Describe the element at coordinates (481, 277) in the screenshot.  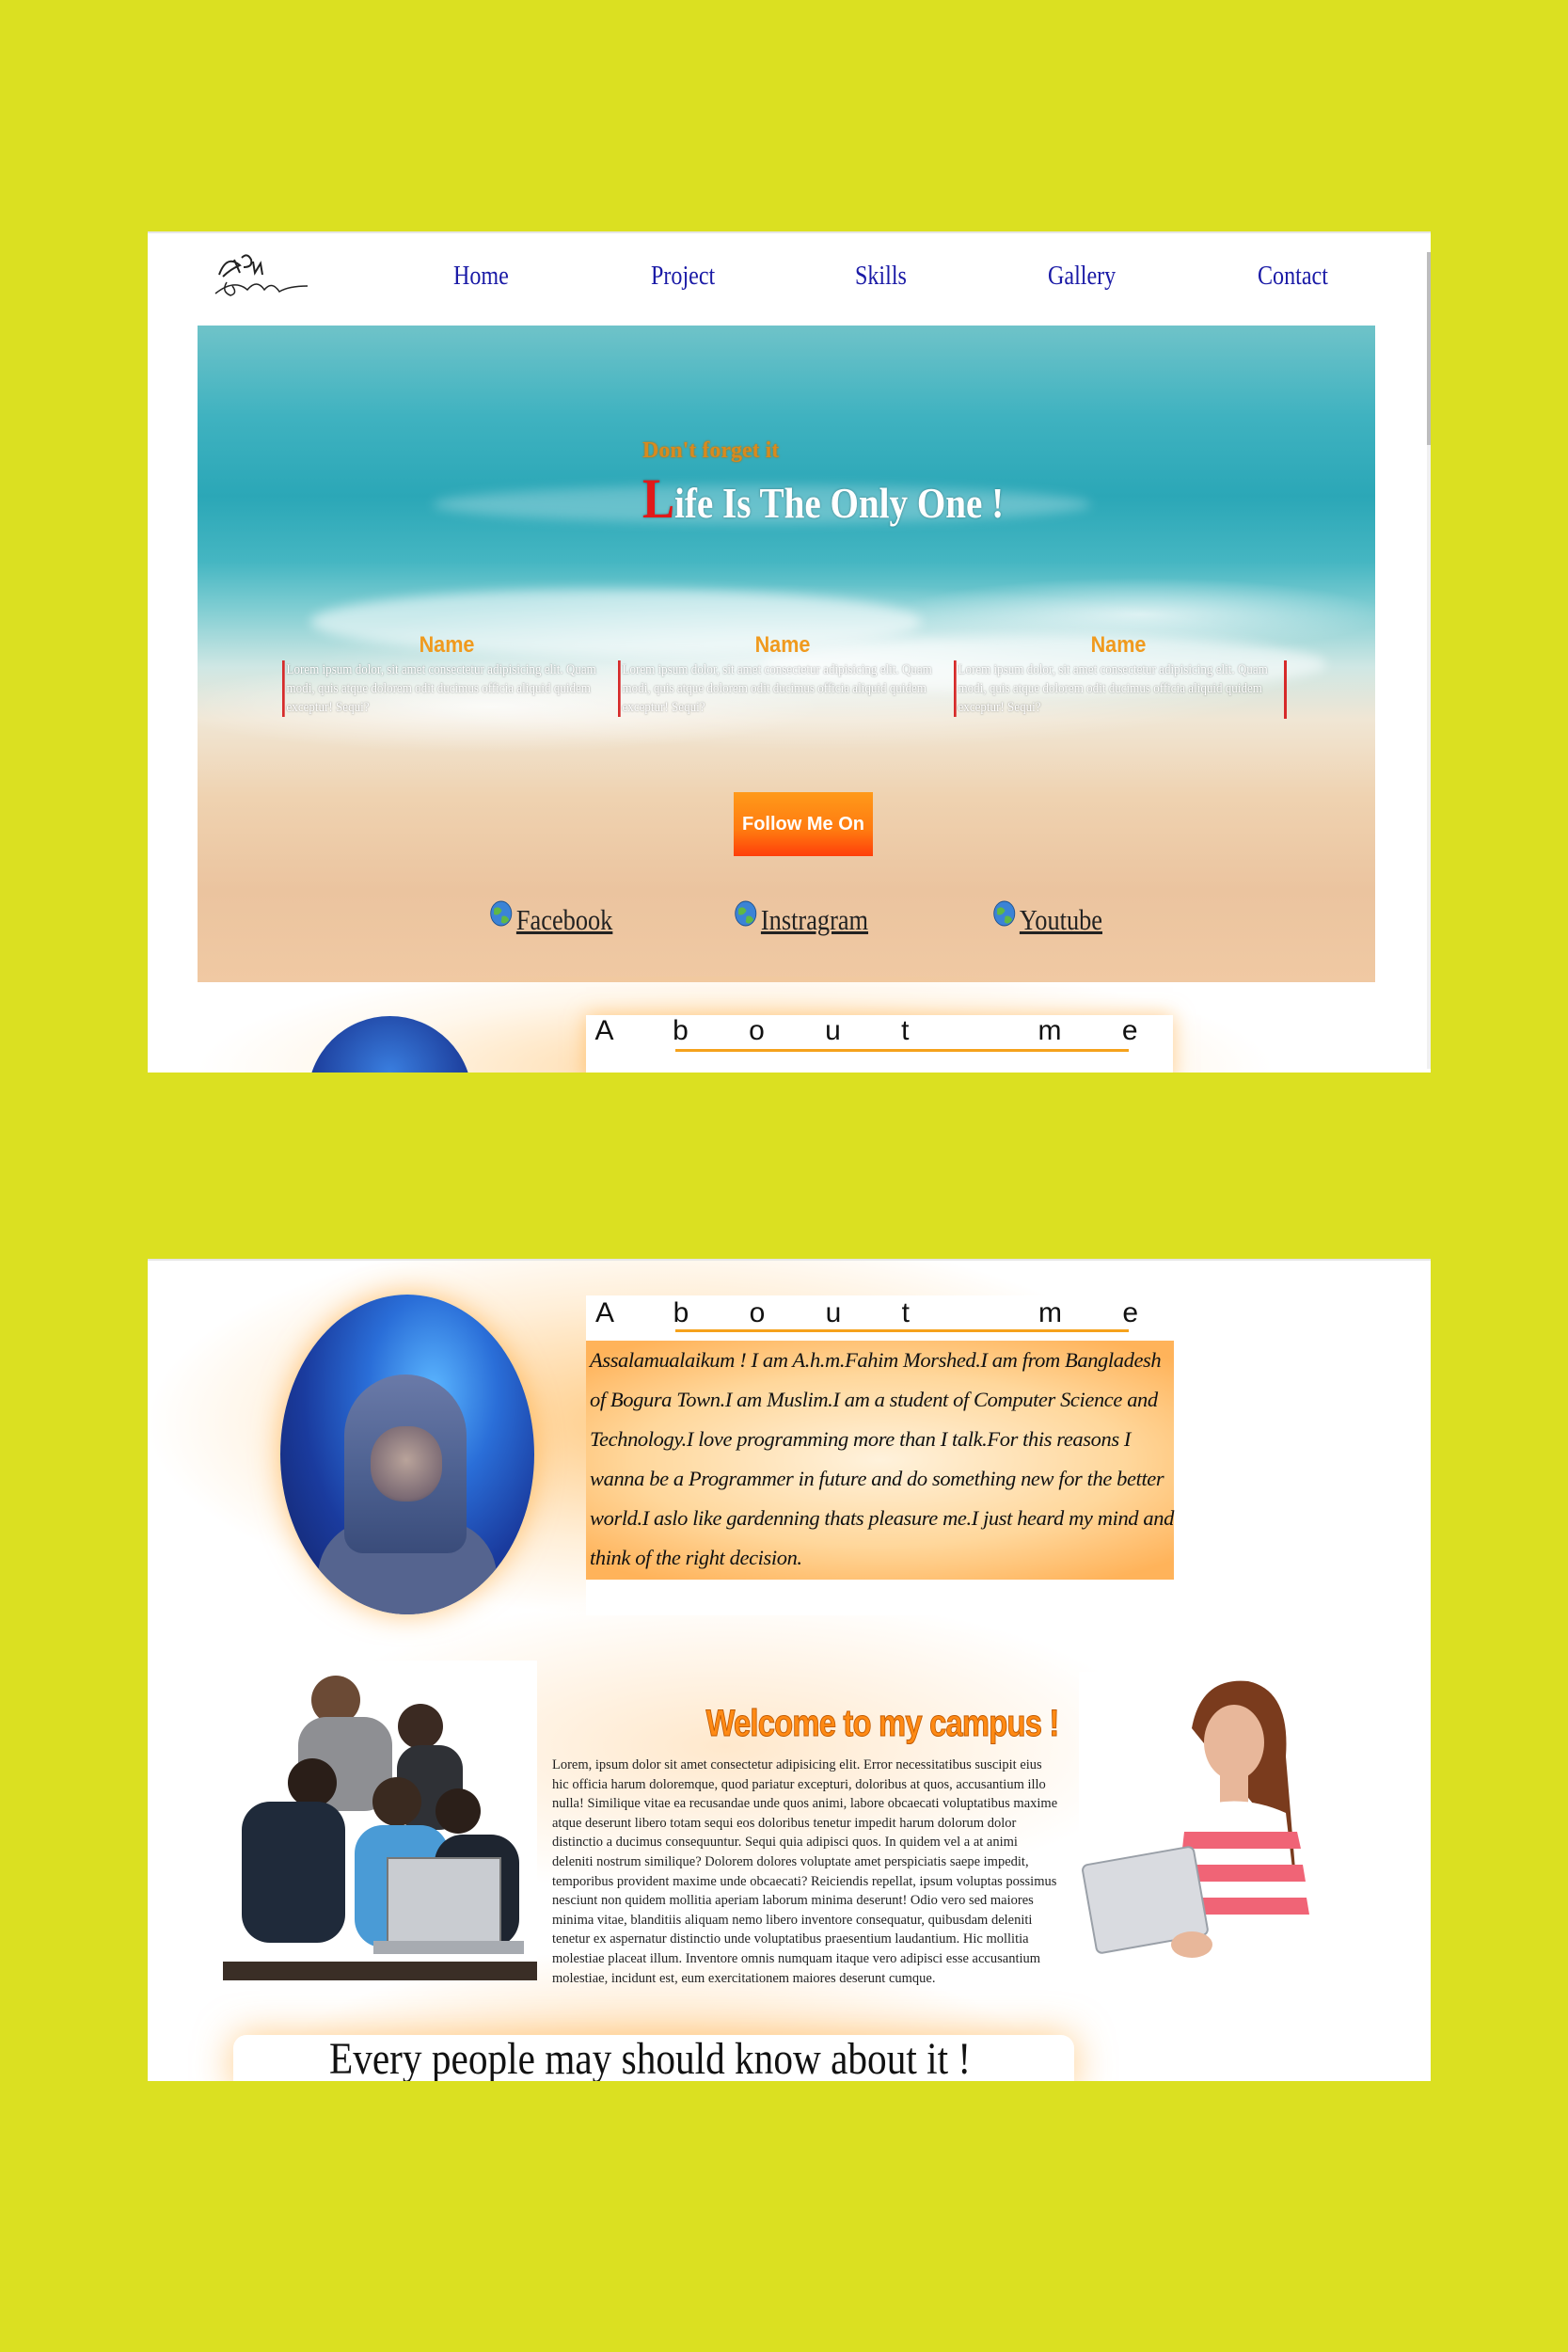
I see `nav-home: Home` at that location.